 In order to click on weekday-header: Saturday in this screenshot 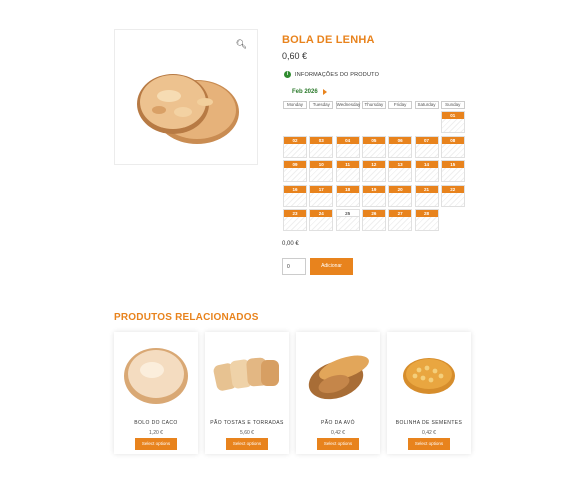, I will do `click(426, 105)`.